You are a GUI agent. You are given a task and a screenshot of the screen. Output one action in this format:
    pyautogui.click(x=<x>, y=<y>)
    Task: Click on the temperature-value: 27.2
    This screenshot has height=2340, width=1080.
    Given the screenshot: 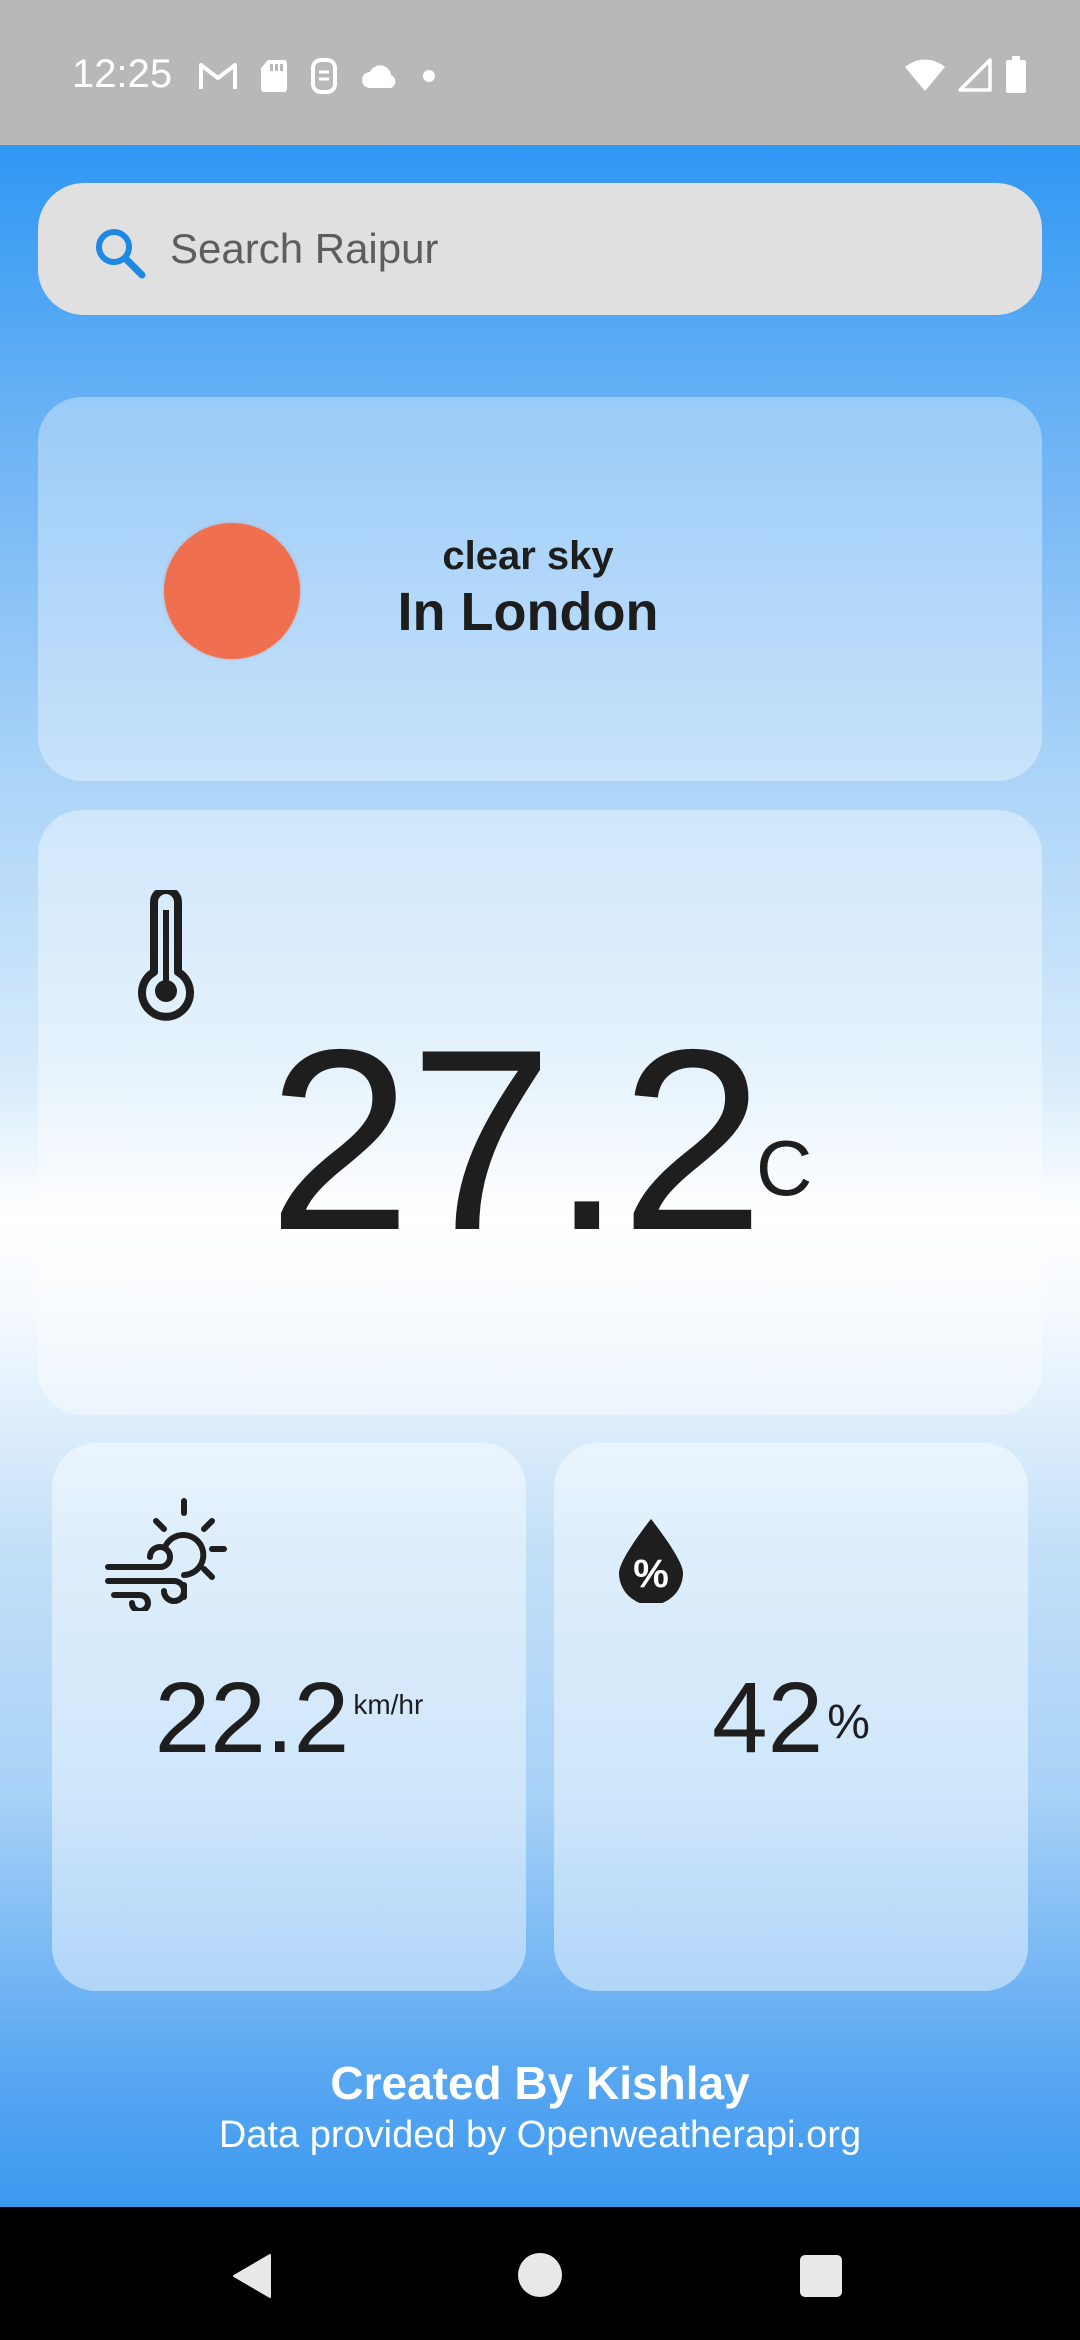 What is the action you would take?
    pyautogui.click(x=516, y=1139)
    